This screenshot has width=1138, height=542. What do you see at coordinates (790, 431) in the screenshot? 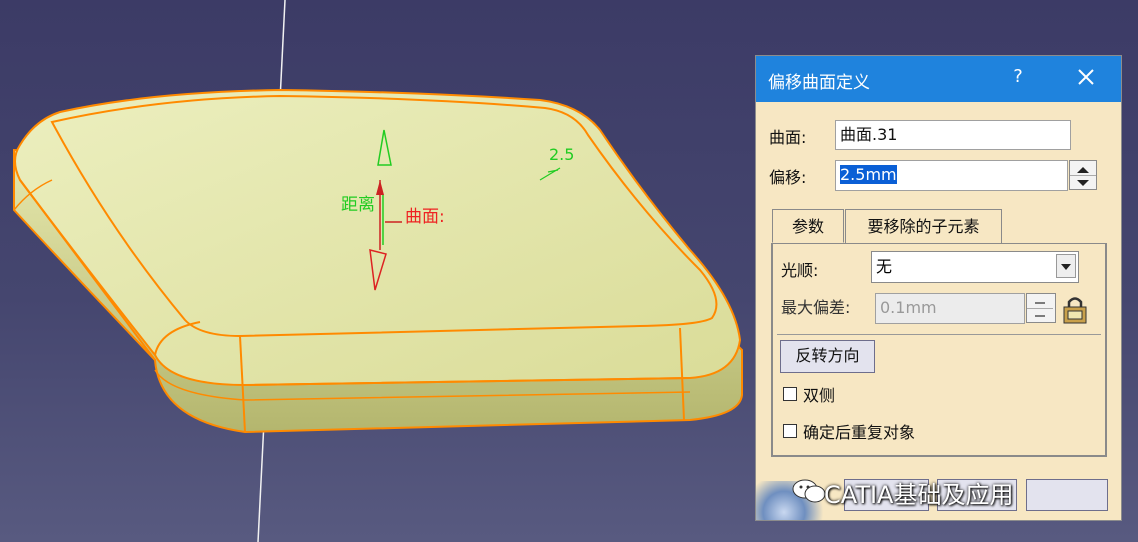
I see `repeat-checkbox` at bounding box center [790, 431].